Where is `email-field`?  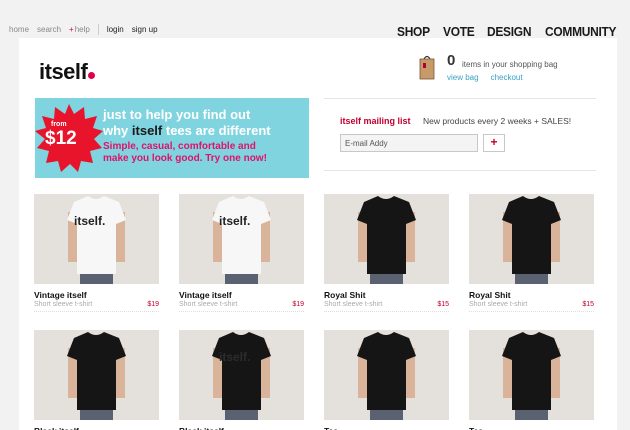
email-field is located at coordinates (409, 143).